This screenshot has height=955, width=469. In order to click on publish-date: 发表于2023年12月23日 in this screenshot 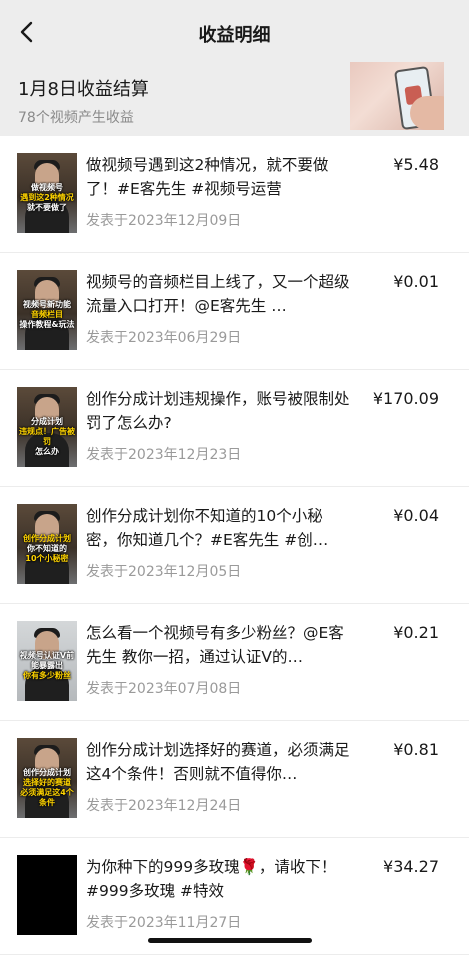, I will do `click(164, 455)`.